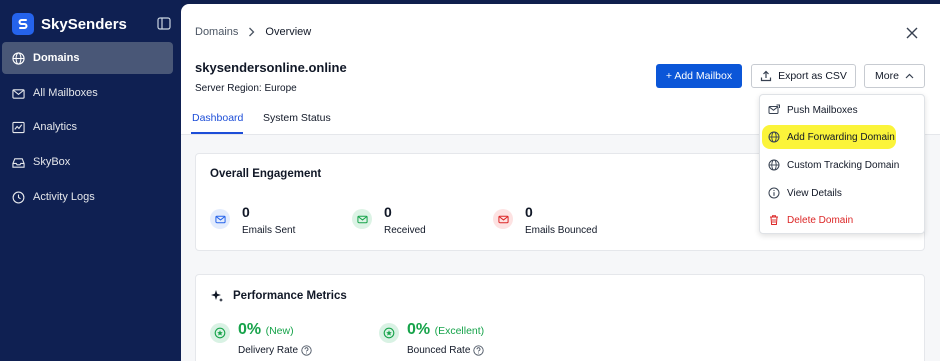 This screenshot has height=361, width=940. What do you see at coordinates (18, 127) in the screenshot?
I see `analytics-icon` at bounding box center [18, 127].